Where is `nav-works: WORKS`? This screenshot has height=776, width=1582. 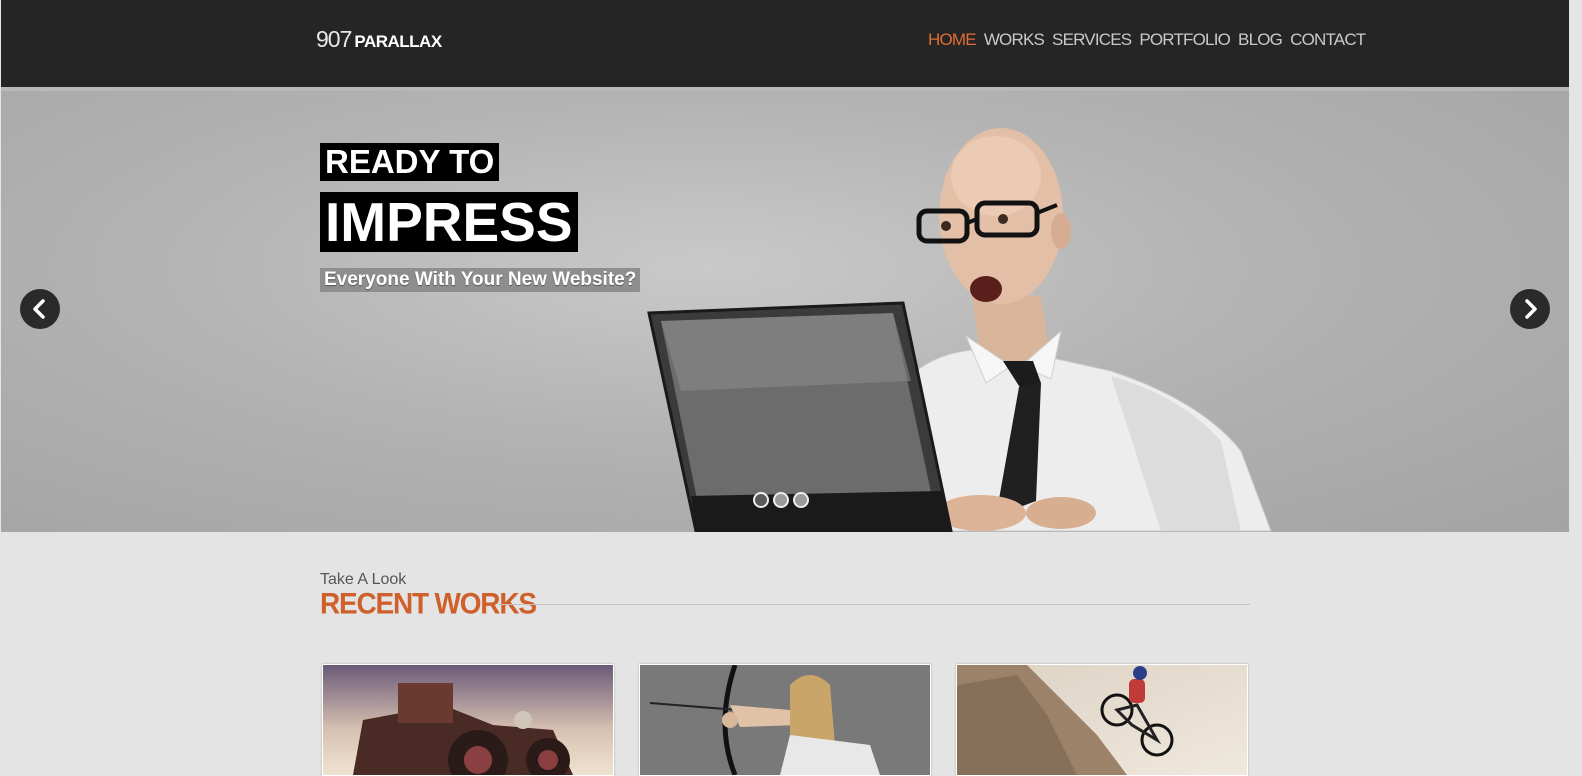
nav-works: WORKS is located at coordinates (1014, 43).